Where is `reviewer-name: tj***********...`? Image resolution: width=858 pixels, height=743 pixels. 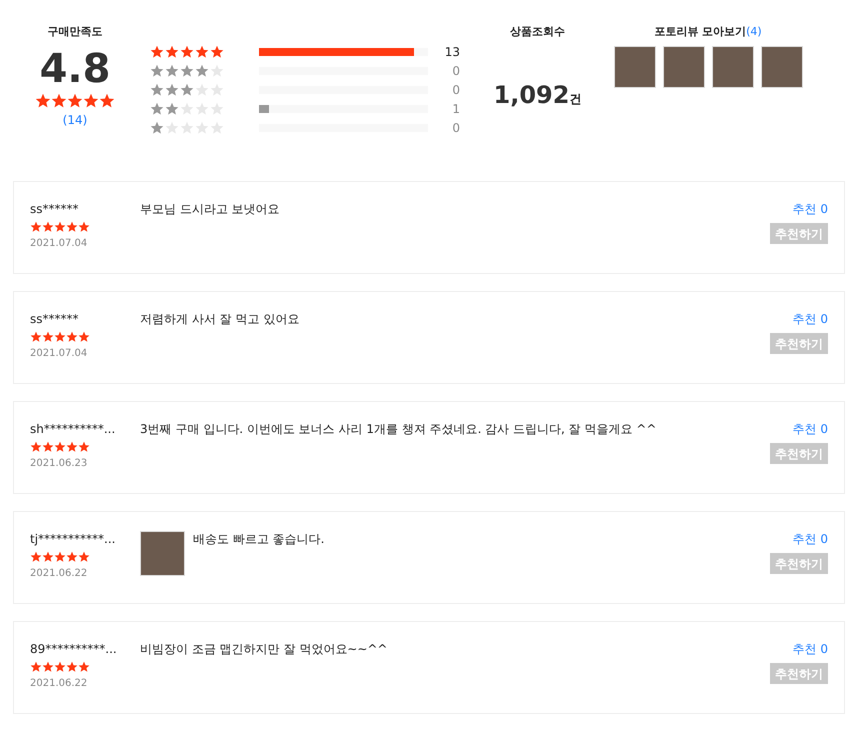
reviewer-name: tj***********... is located at coordinates (73, 539).